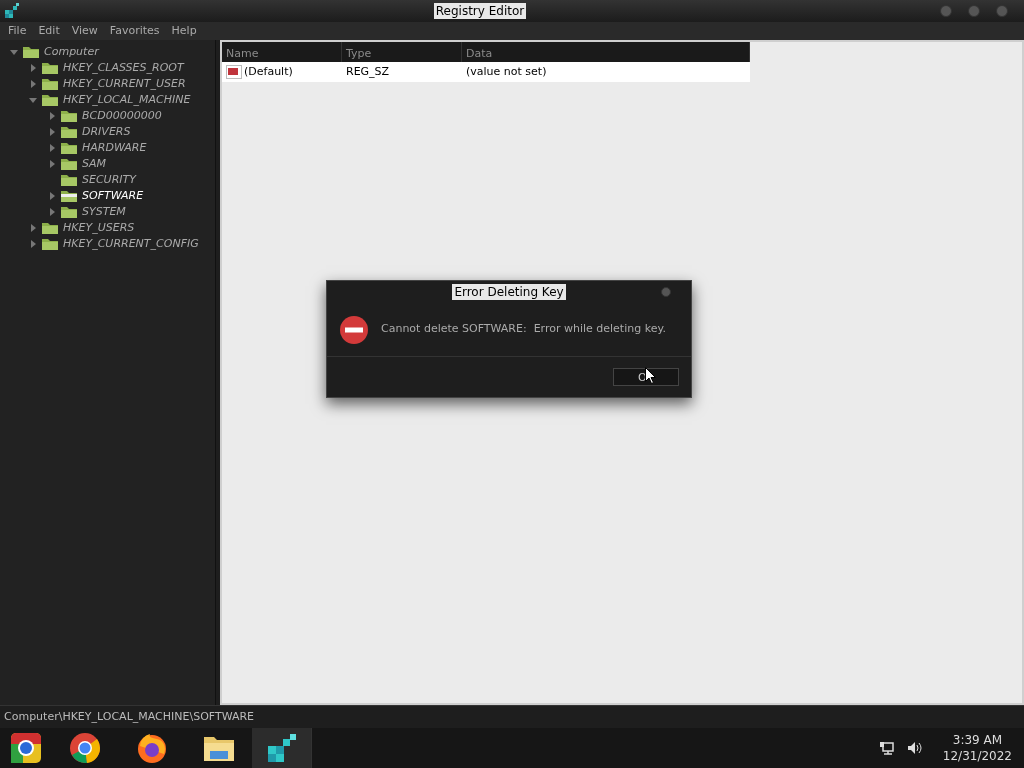 The height and width of the screenshot is (768, 1024). Describe the element at coordinates (977, 740) in the screenshot. I see `clock-time: 3:39 AM` at that location.